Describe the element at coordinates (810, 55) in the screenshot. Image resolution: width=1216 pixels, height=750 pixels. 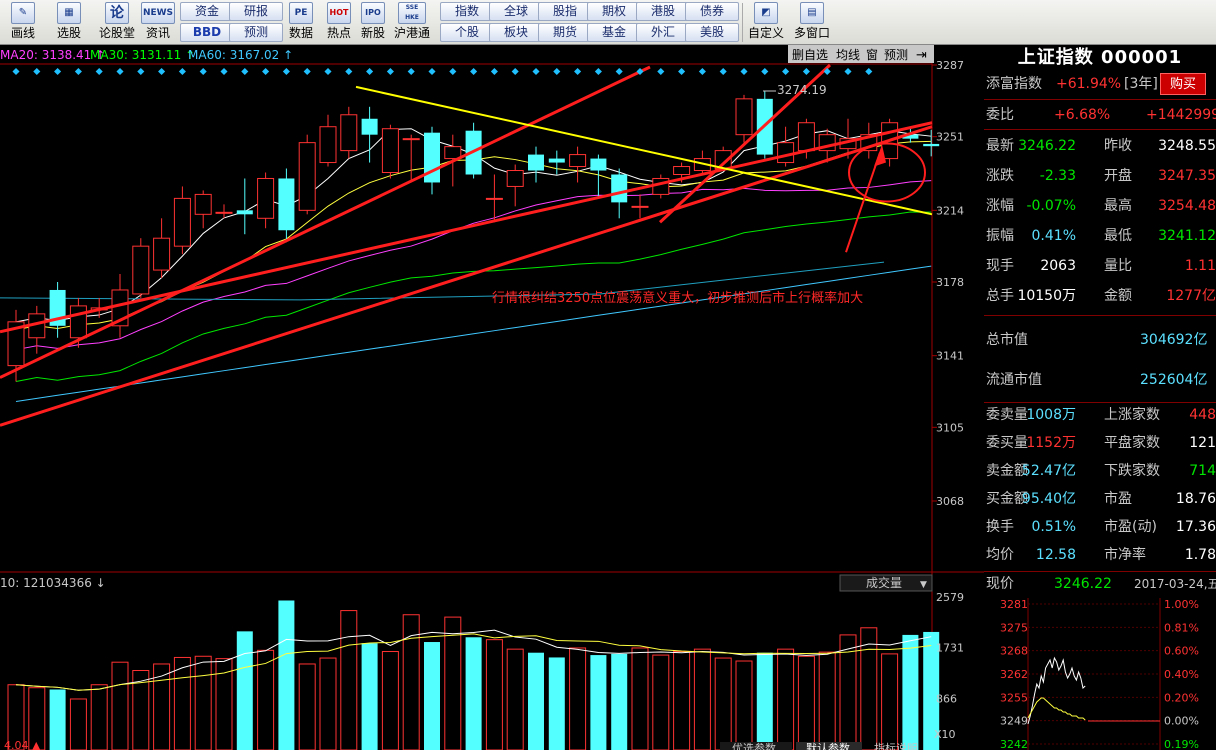
I see `delete-watchlist-button: 删自选` at that location.